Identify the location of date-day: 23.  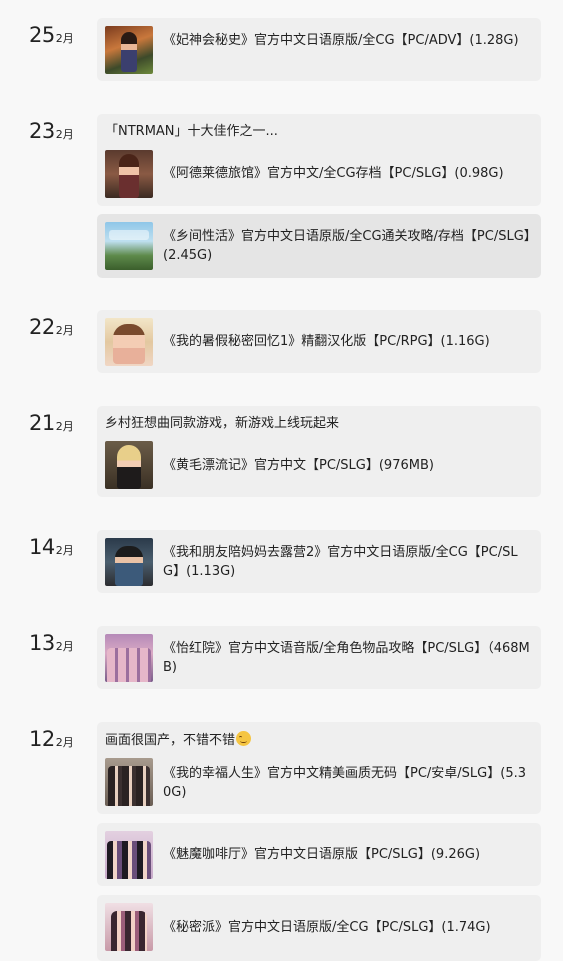
(42, 131).